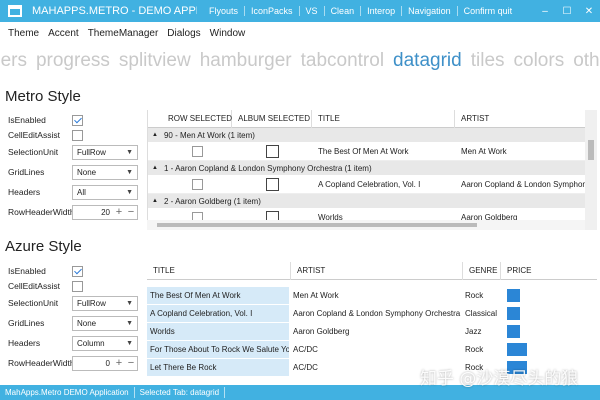 Image resolution: width=600 pixels, height=400 pixels. What do you see at coordinates (22, 34) in the screenshot?
I see `menu-theme: Theme` at bounding box center [22, 34].